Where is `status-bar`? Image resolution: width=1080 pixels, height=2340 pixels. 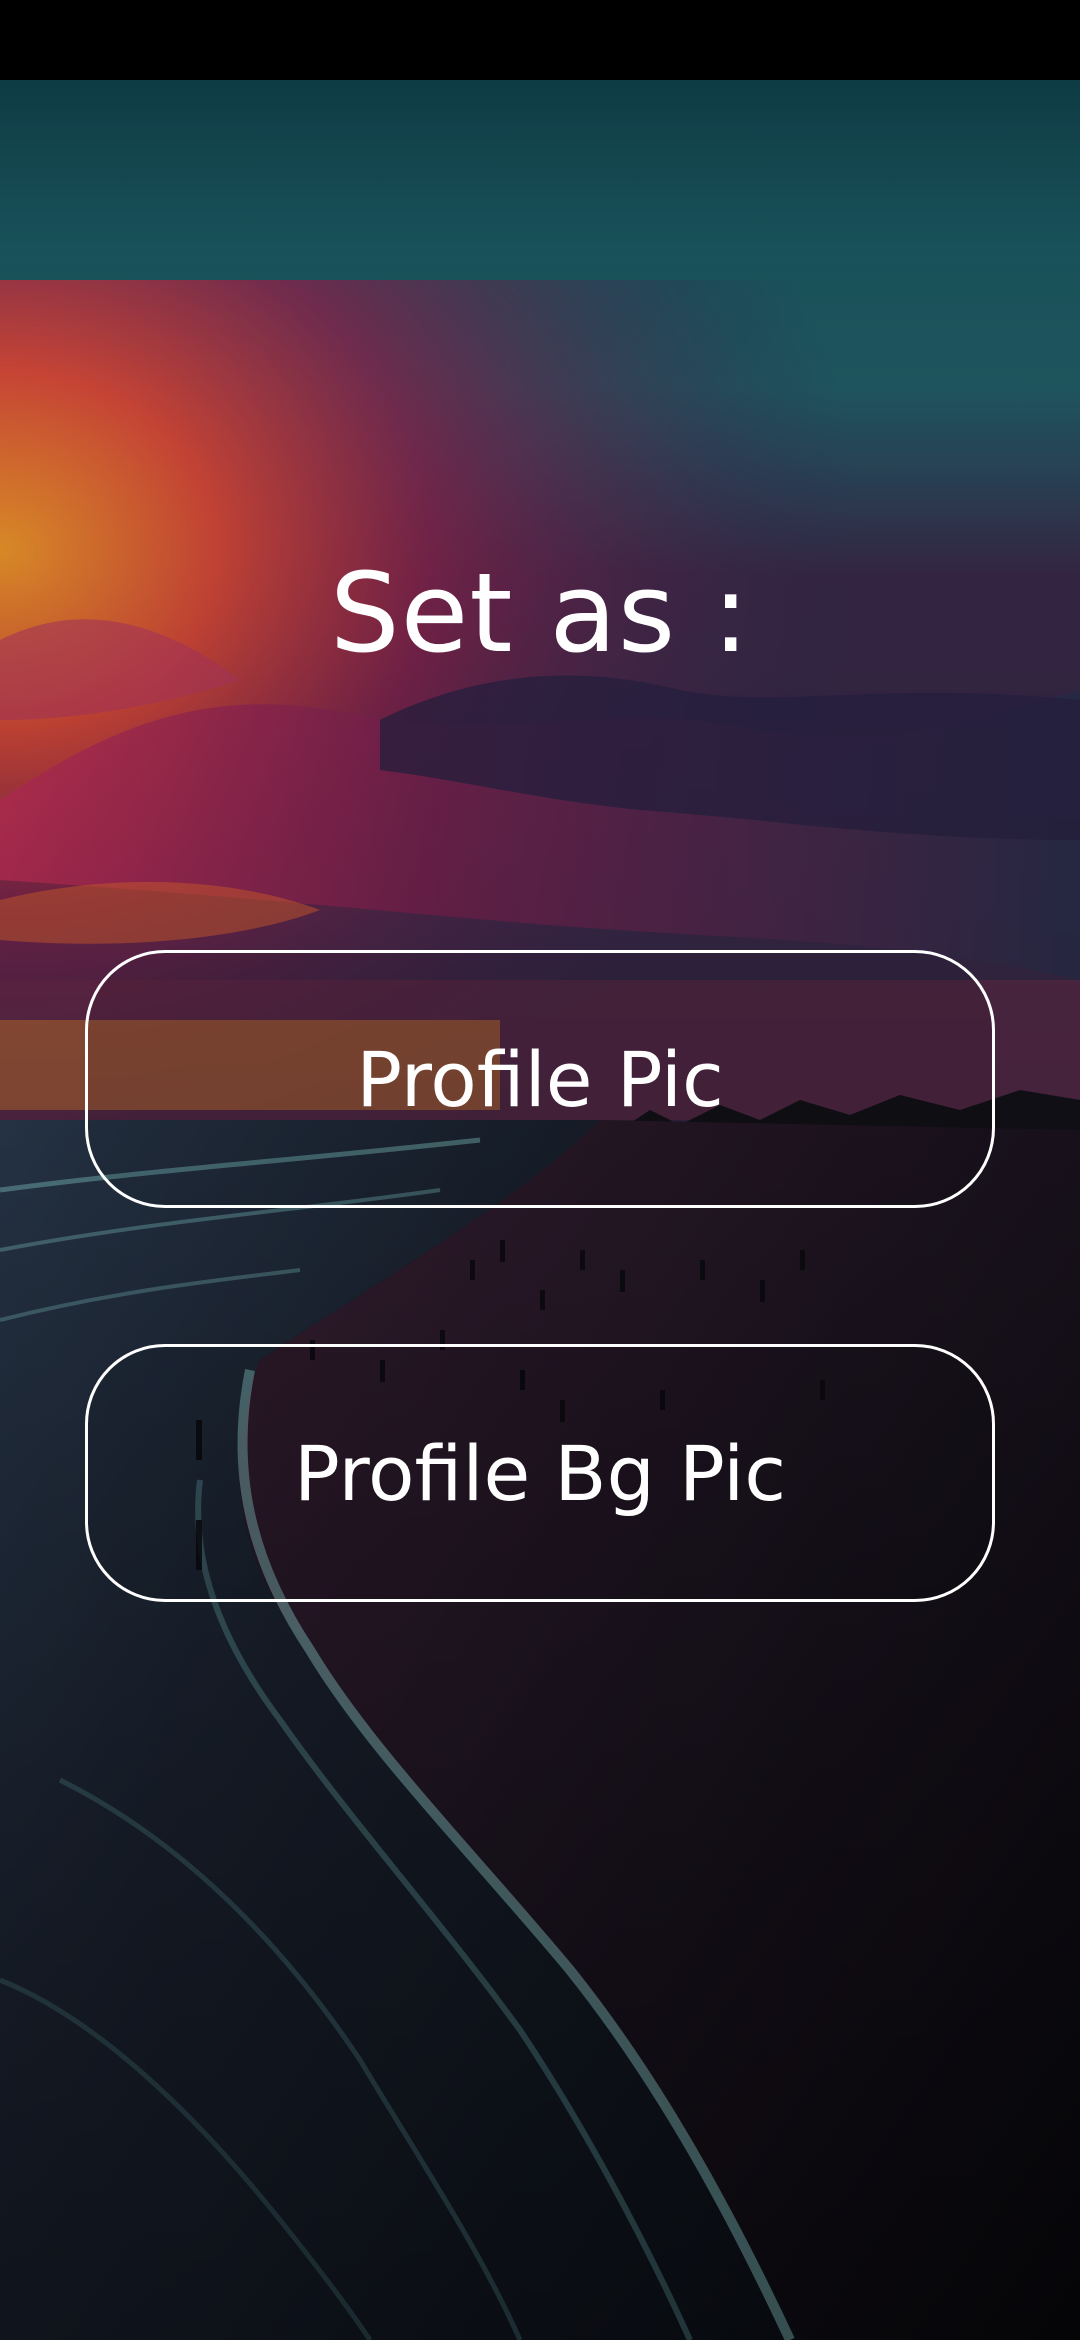
status-bar is located at coordinates (540, 40).